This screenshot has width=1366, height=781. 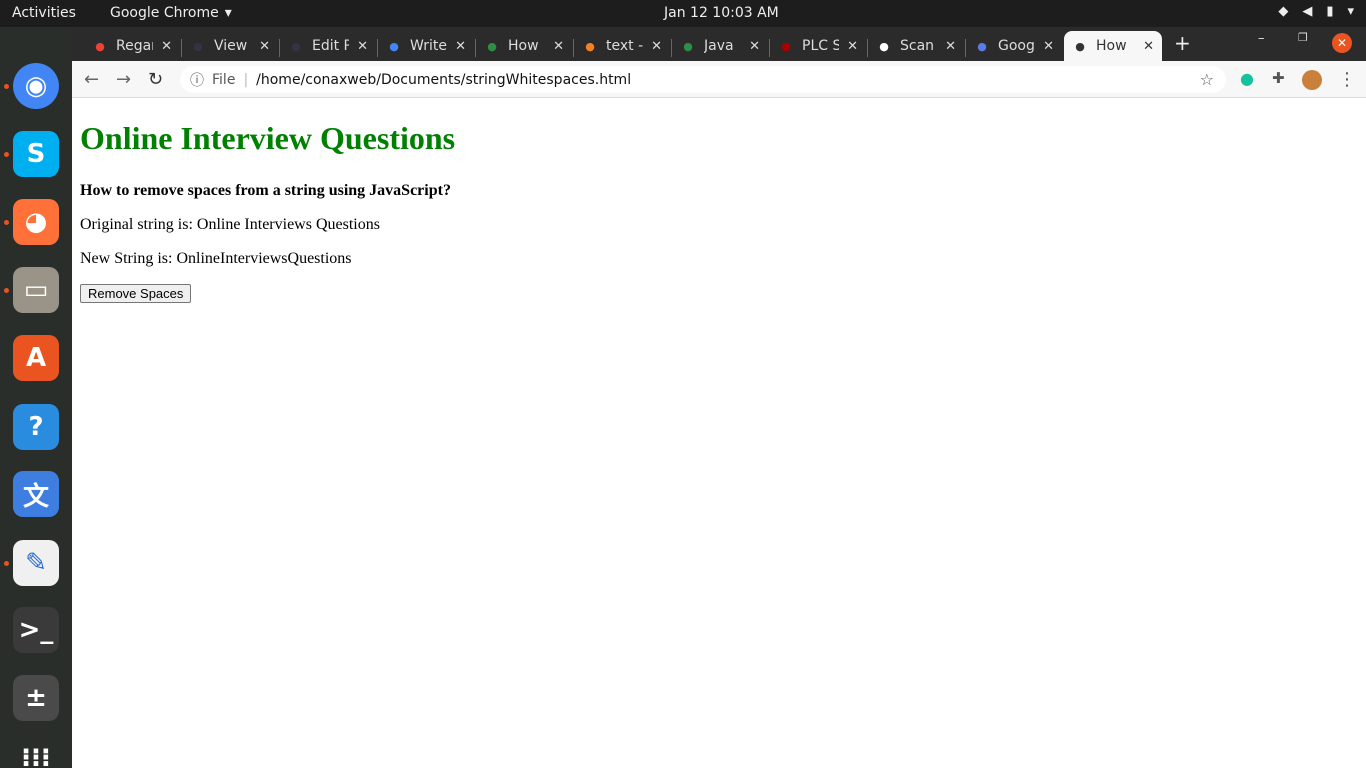 I want to click on volume-icon: ◀, so click(x=1307, y=11).